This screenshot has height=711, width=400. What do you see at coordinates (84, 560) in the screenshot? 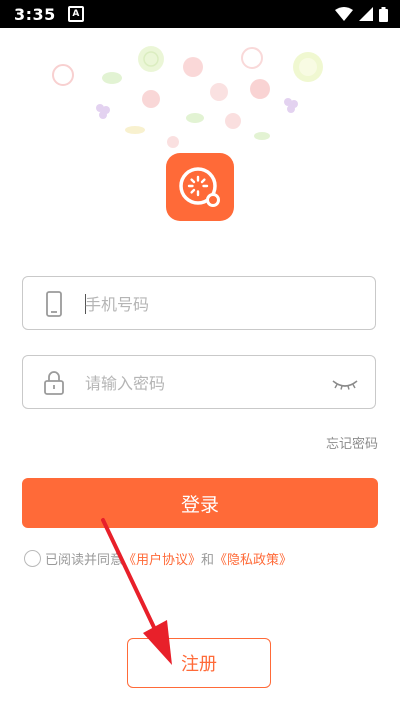
I see `agreement-prefix: 已阅读并同意` at bounding box center [84, 560].